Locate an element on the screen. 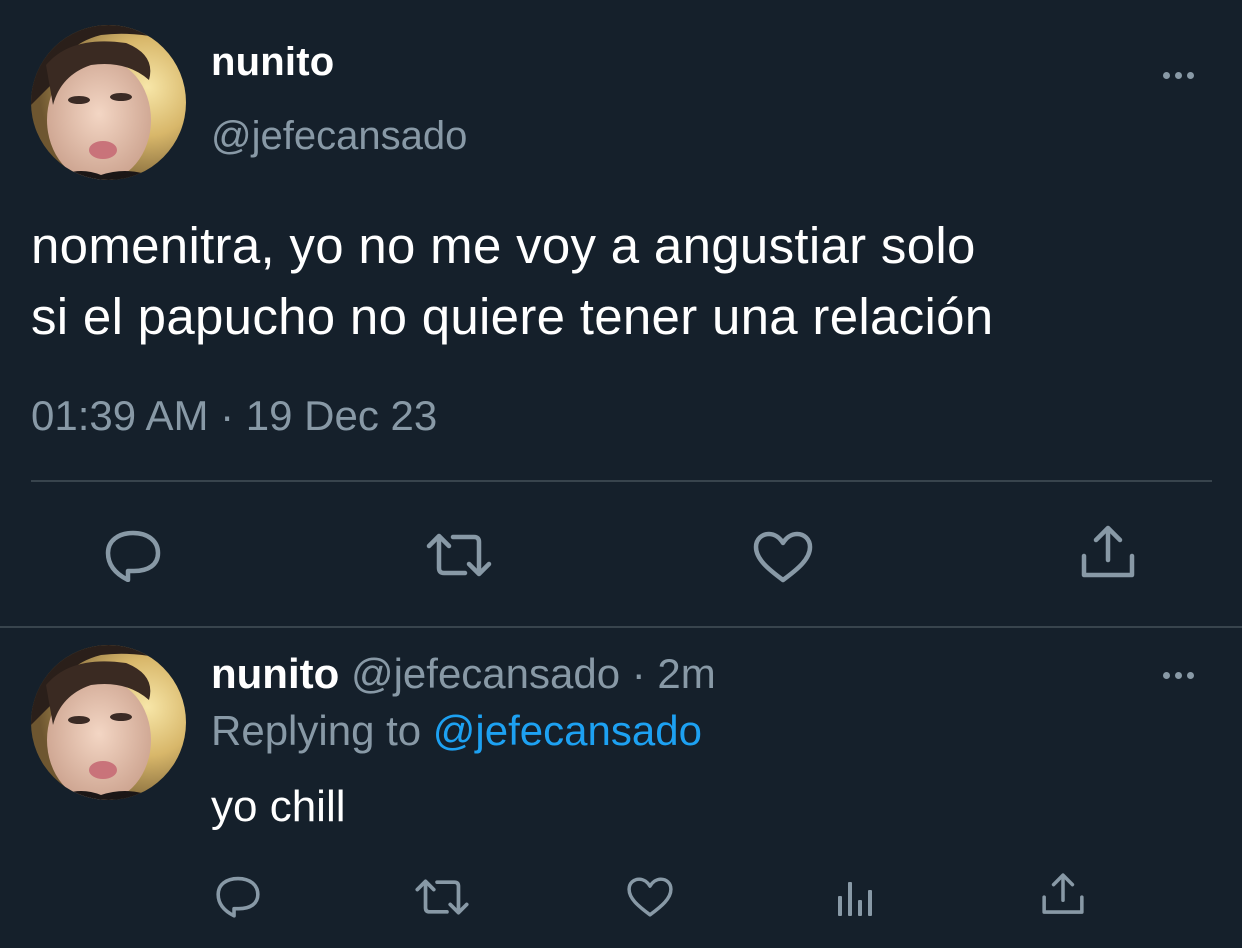  tweet-text-line: nomenitra, yo no me voy a angustiar solo is located at coordinates (503, 245).